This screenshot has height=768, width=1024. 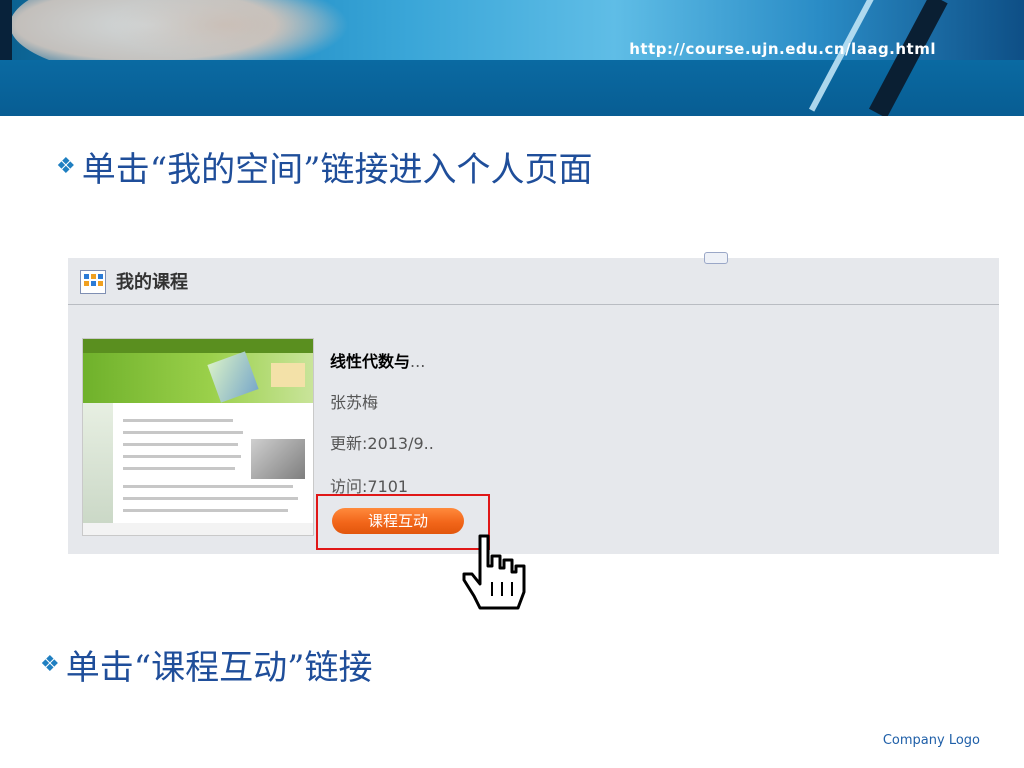 What do you see at coordinates (93, 282) in the screenshot?
I see `course-grid-icon` at bounding box center [93, 282].